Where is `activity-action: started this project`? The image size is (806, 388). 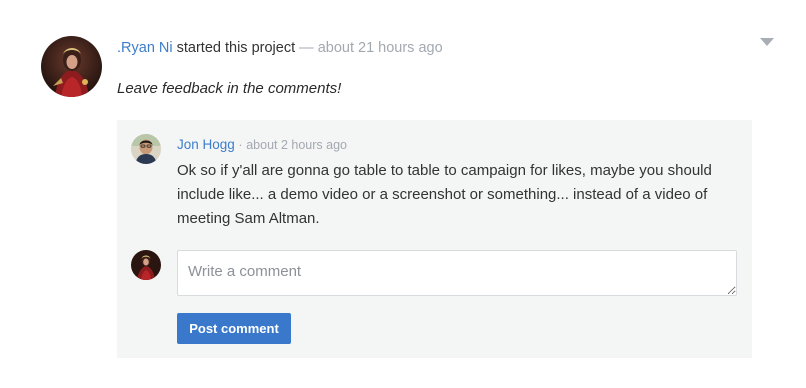 activity-action: started this project is located at coordinates (236, 48).